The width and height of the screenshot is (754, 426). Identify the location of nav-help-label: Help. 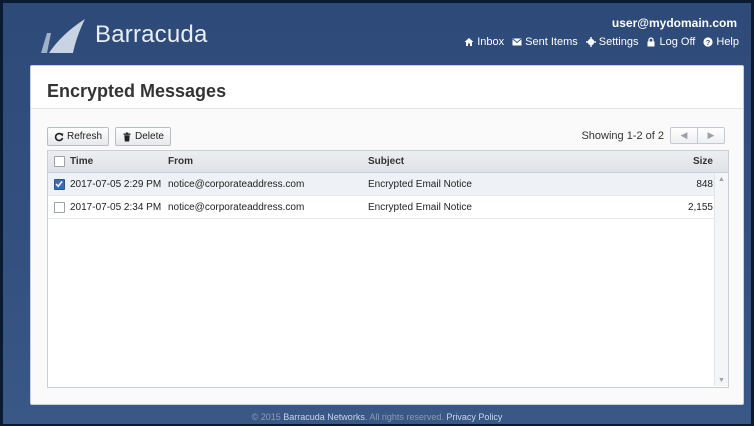
(727, 42).